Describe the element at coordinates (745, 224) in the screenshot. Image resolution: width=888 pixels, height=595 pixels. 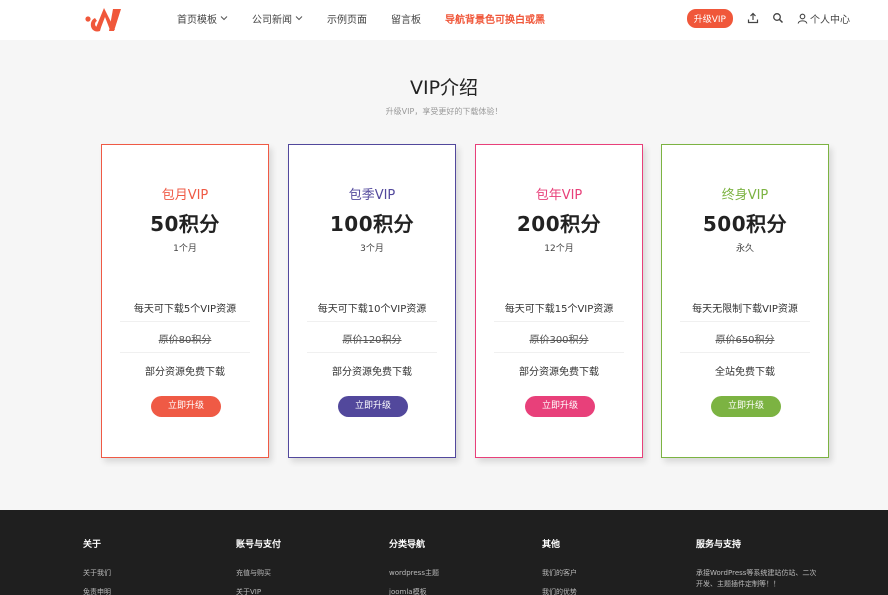
I see `card-price: 500积分` at that location.